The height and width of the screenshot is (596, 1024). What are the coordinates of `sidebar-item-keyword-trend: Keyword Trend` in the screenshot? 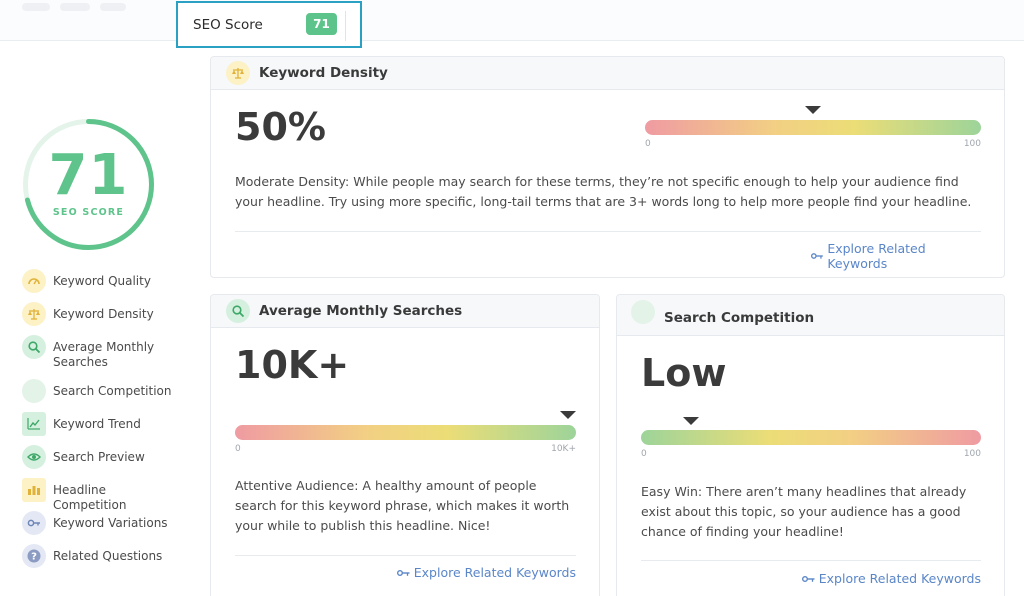 It's located at (102, 424).